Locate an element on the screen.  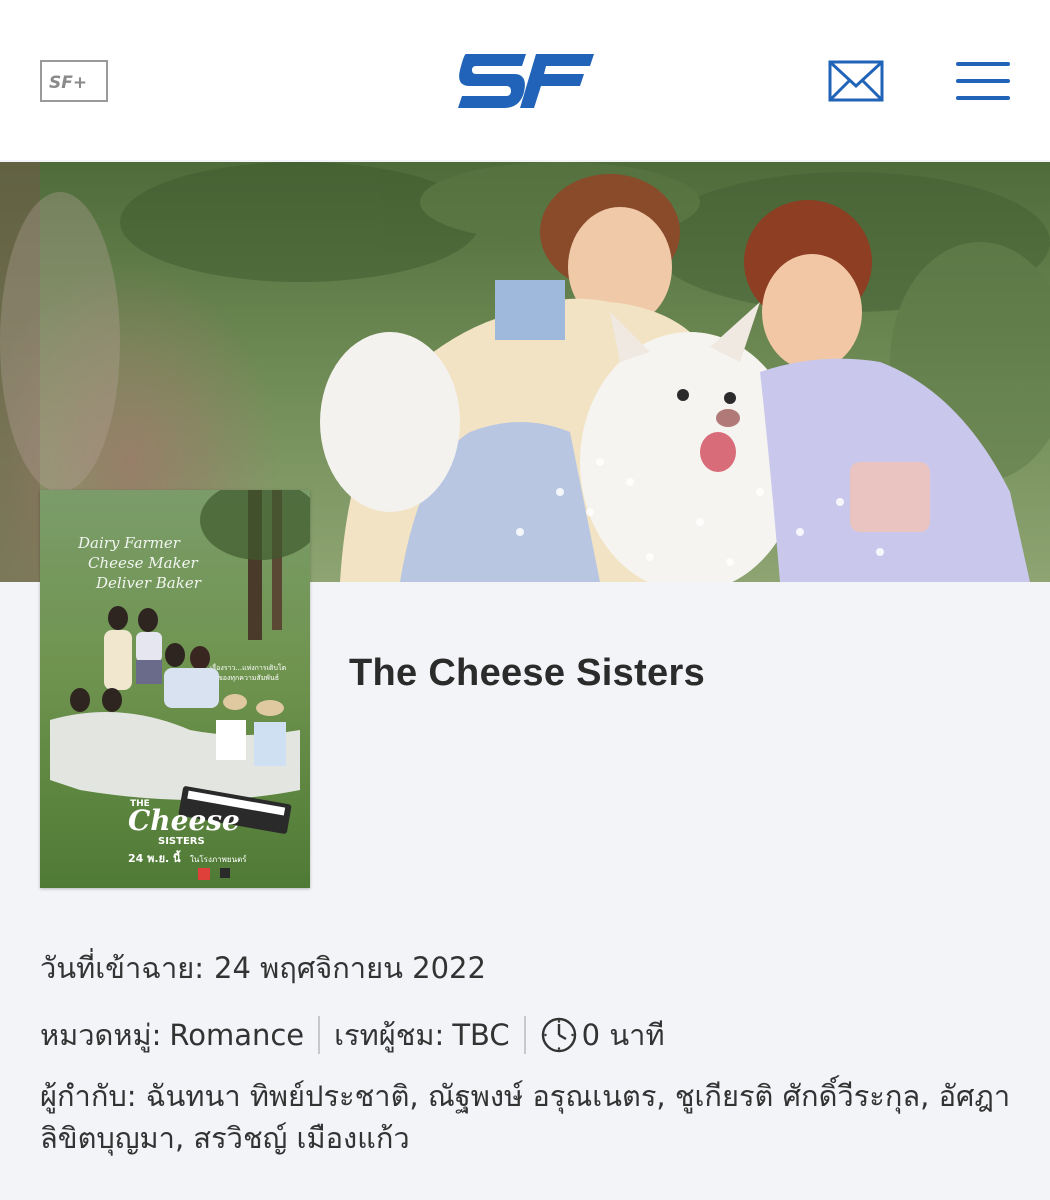
hamburger-menu-button is located at coordinates (983, 81).